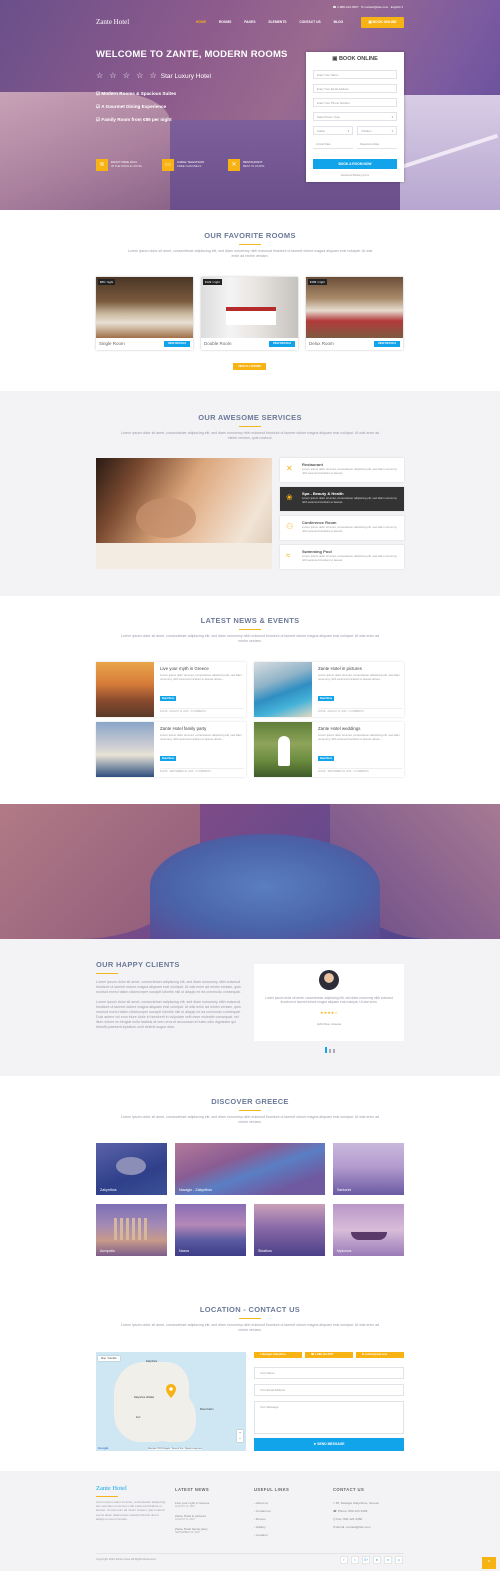  What do you see at coordinates (321, 131) in the screenshot?
I see `adults-value: Adults` at bounding box center [321, 131].